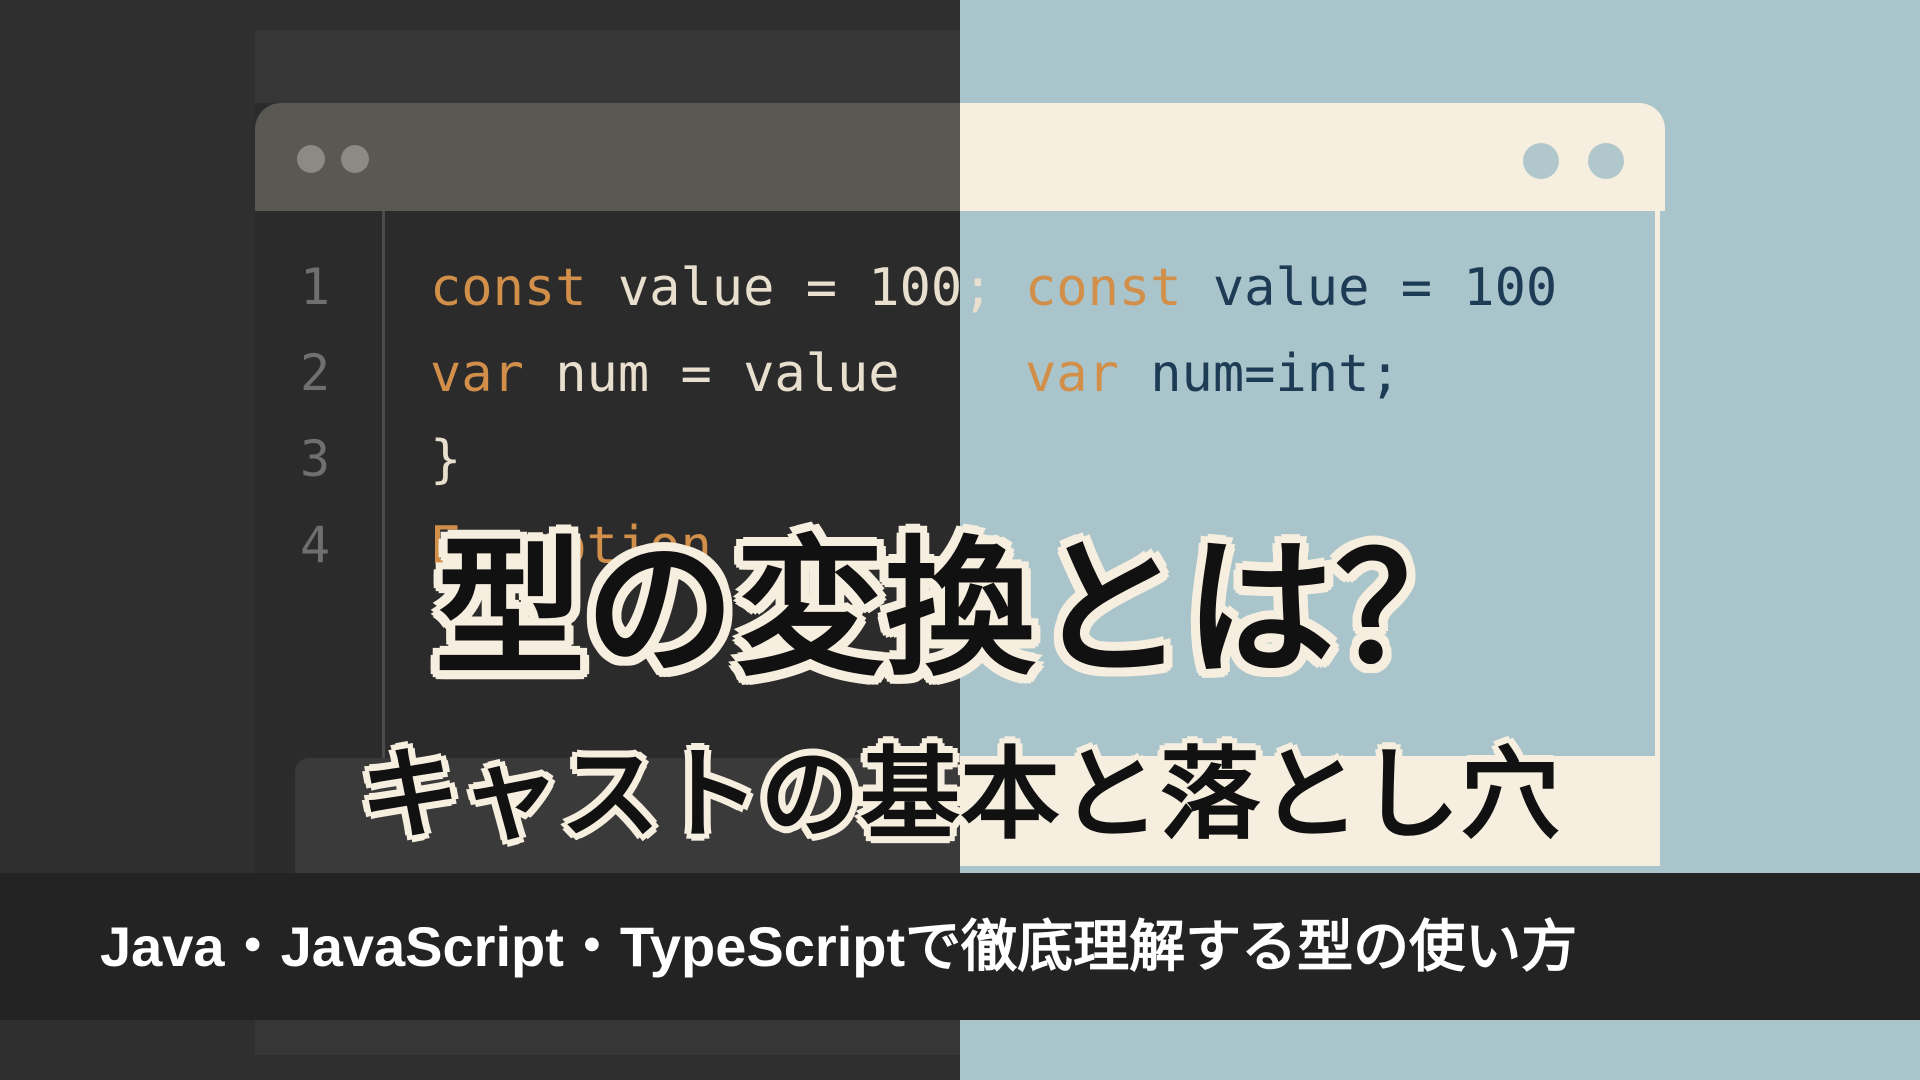 This screenshot has width=1920, height=1080. Describe the element at coordinates (315, 373) in the screenshot. I see `line-number: 2` at that location.